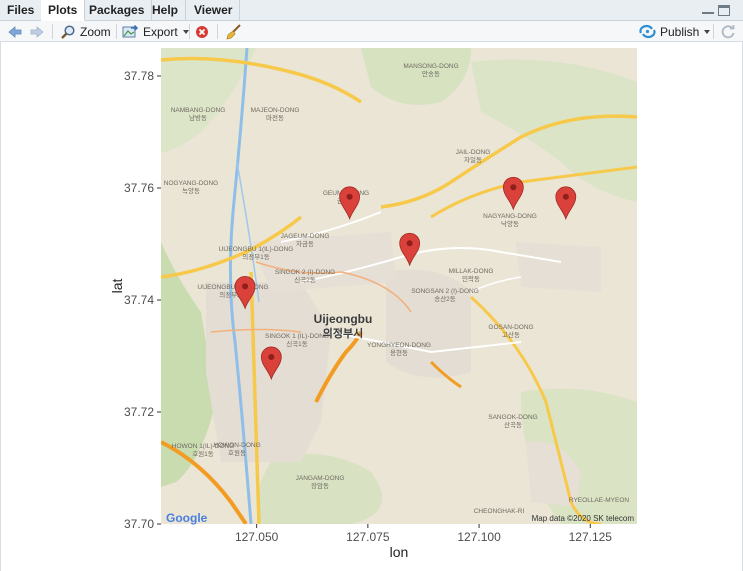 This screenshot has width=743, height=571. I want to click on publish-button: Publish, so click(675, 31).